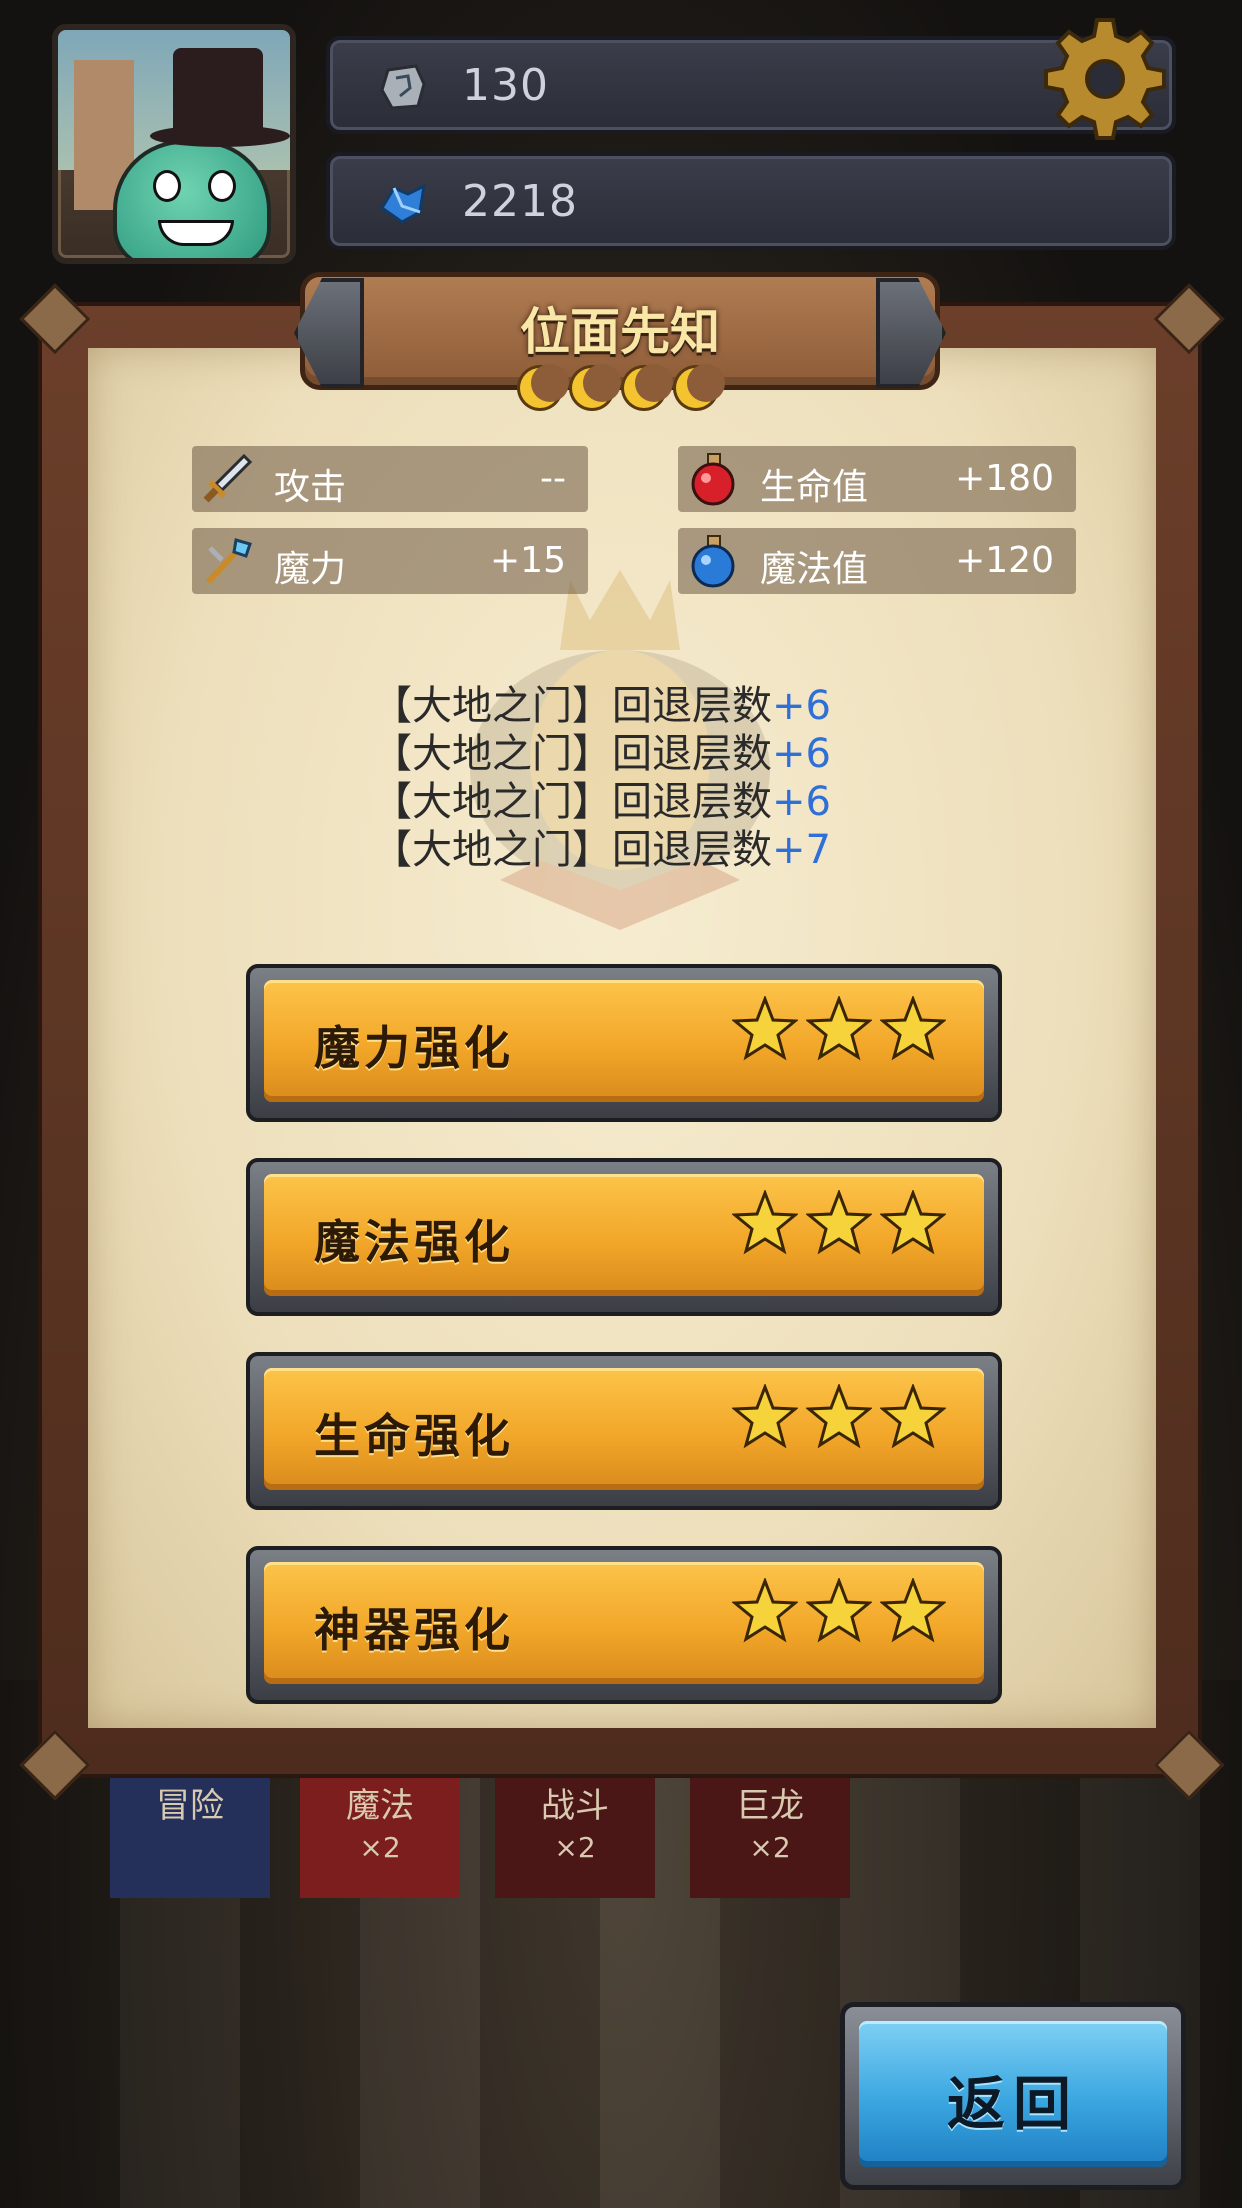  What do you see at coordinates (1105, 79) in the screenshot?
I see `gear-icon` at bounding box center [1105, 79].